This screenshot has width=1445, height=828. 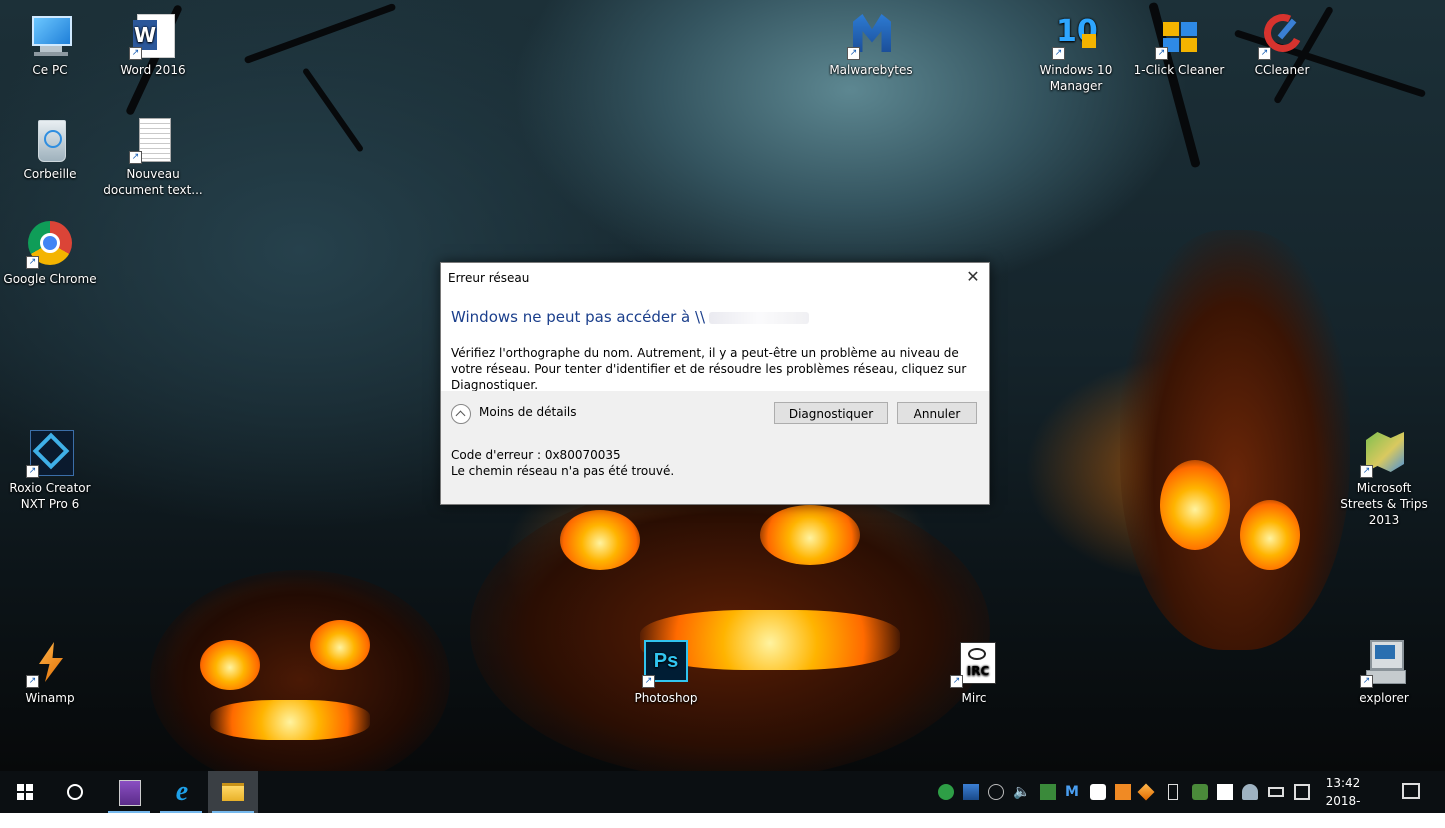 I want to click on clock-time: 13:42, so click(x=1343, y=783).